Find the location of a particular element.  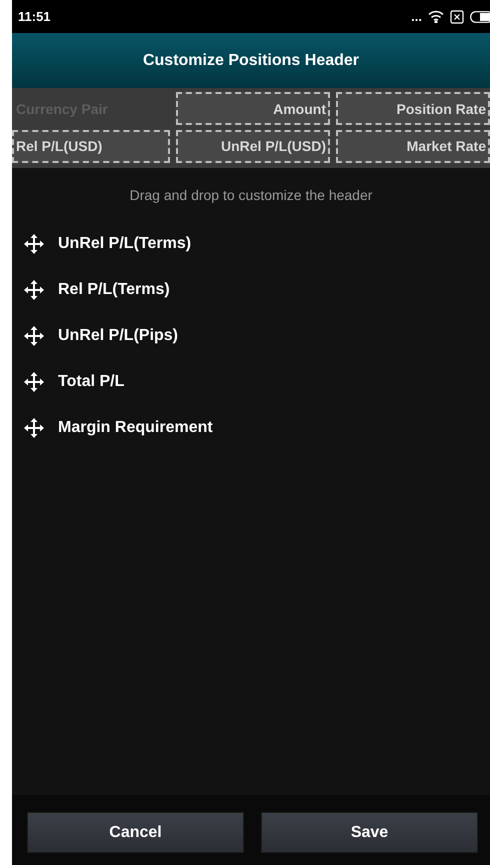

screen-title: Customize Positions Header is located at coordinates (251, 61).